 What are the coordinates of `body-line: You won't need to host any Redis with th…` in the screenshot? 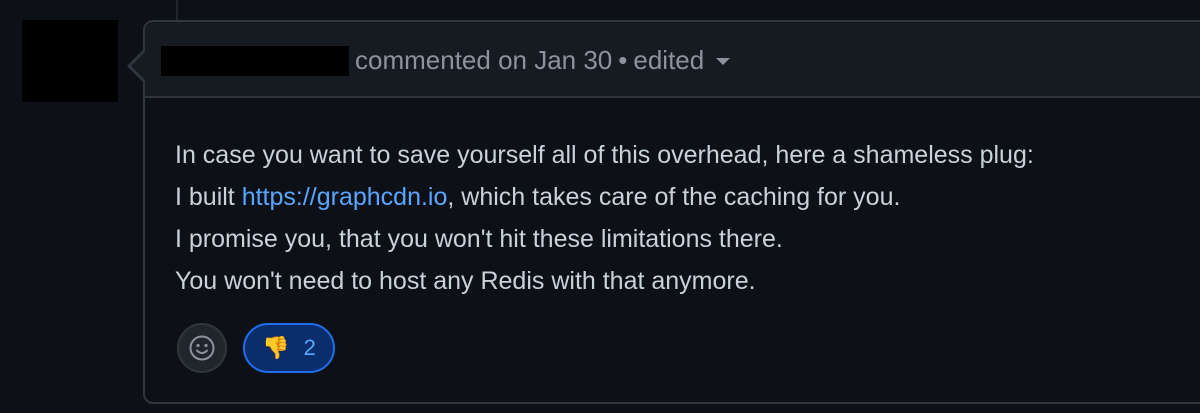 It's located at (465, 281).